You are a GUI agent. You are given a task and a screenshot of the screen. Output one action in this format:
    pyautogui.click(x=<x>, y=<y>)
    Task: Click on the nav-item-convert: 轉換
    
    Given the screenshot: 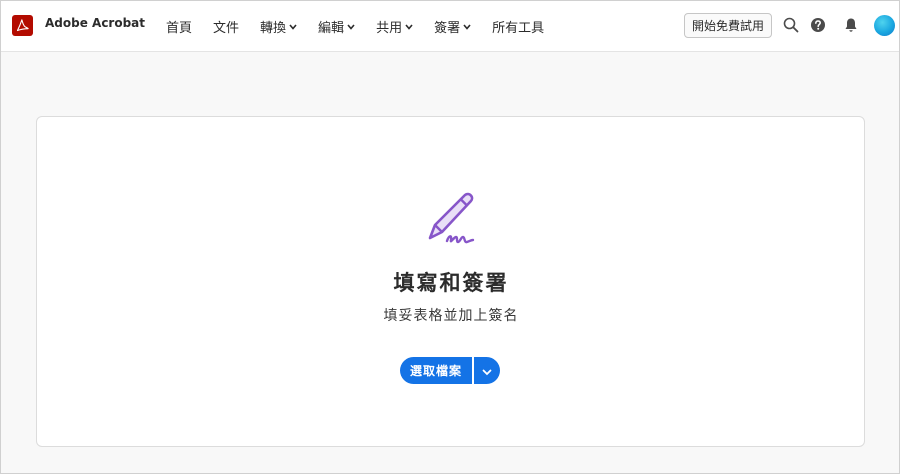 What is the action you would take?
    pyautogui.click(x=278, y=26)
    